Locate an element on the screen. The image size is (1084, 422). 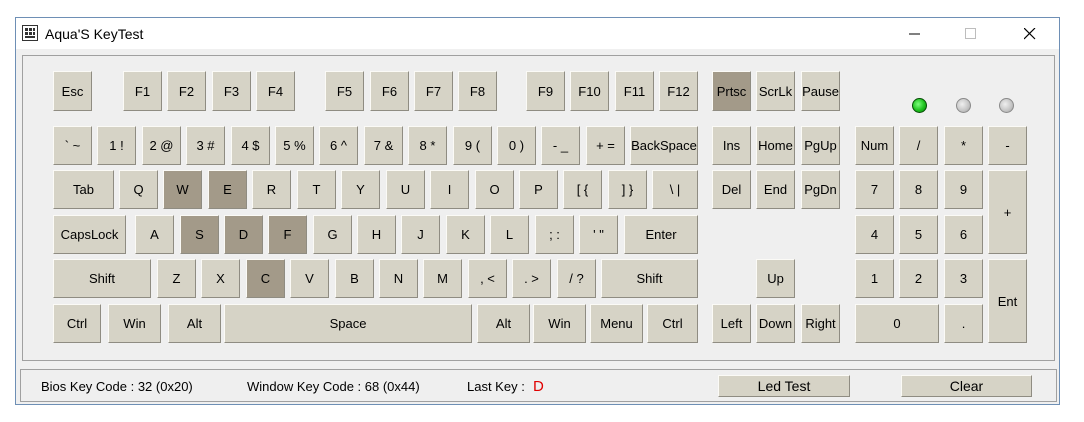
key-0-102: 0 is located at coordinates (897, 323).